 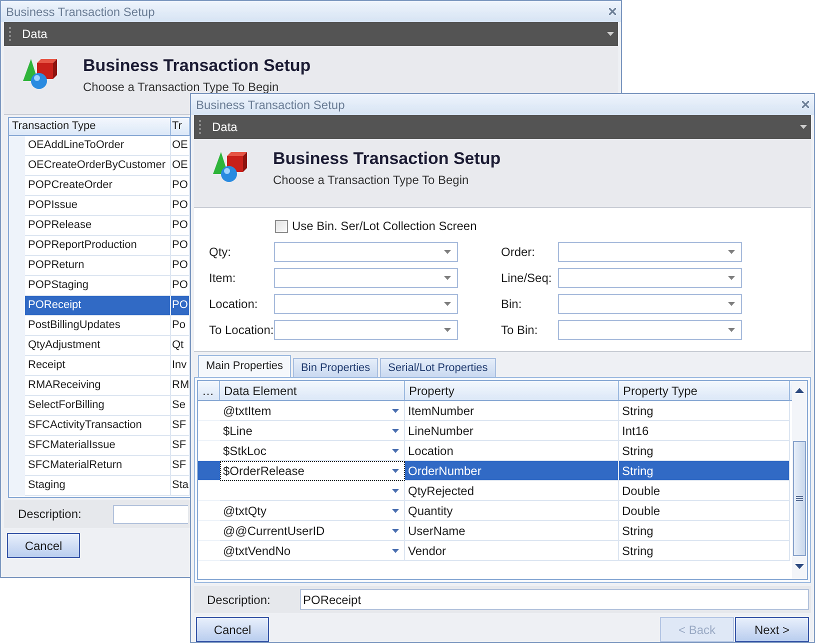 I want to click on table-cell: ItemNumber, so click(x=512, y=411).